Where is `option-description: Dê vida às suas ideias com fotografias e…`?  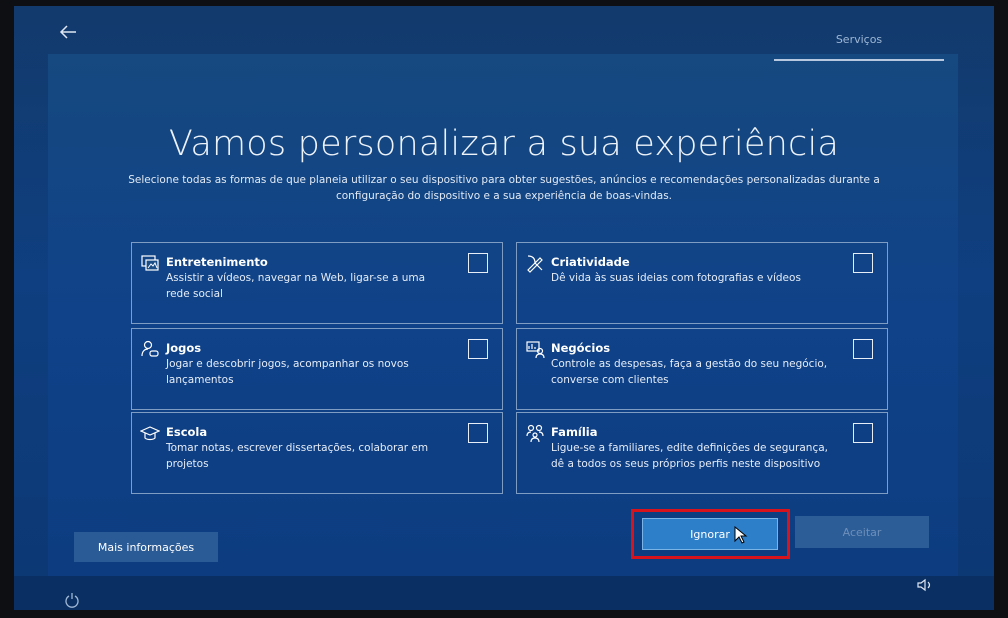
option-description: Dê vida às suas ideias com fotografias e… is located at coordinates (676, 278).